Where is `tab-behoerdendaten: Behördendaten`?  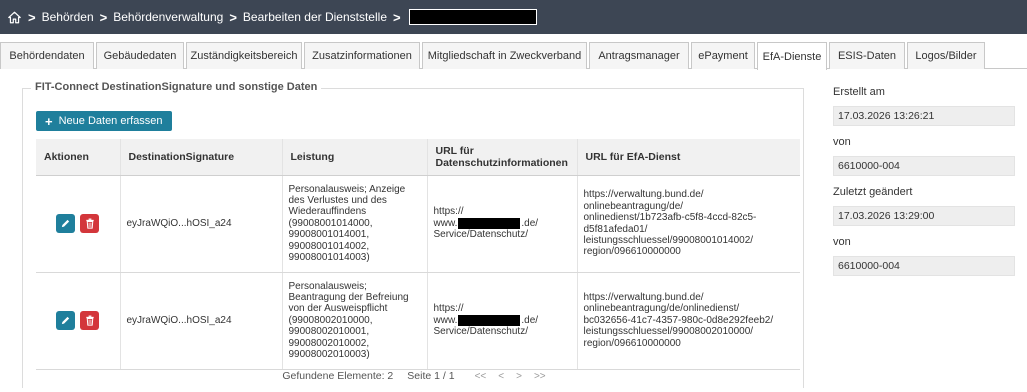 tab-behoerdendaten: Behördendaten is located at coordinates (47, 55).